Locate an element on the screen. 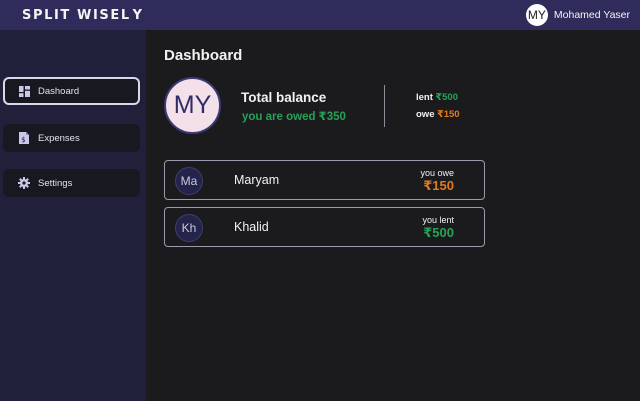 This screenshot has height=401, width=640. friend-name: Khalid is located at coordinates (251, 227).